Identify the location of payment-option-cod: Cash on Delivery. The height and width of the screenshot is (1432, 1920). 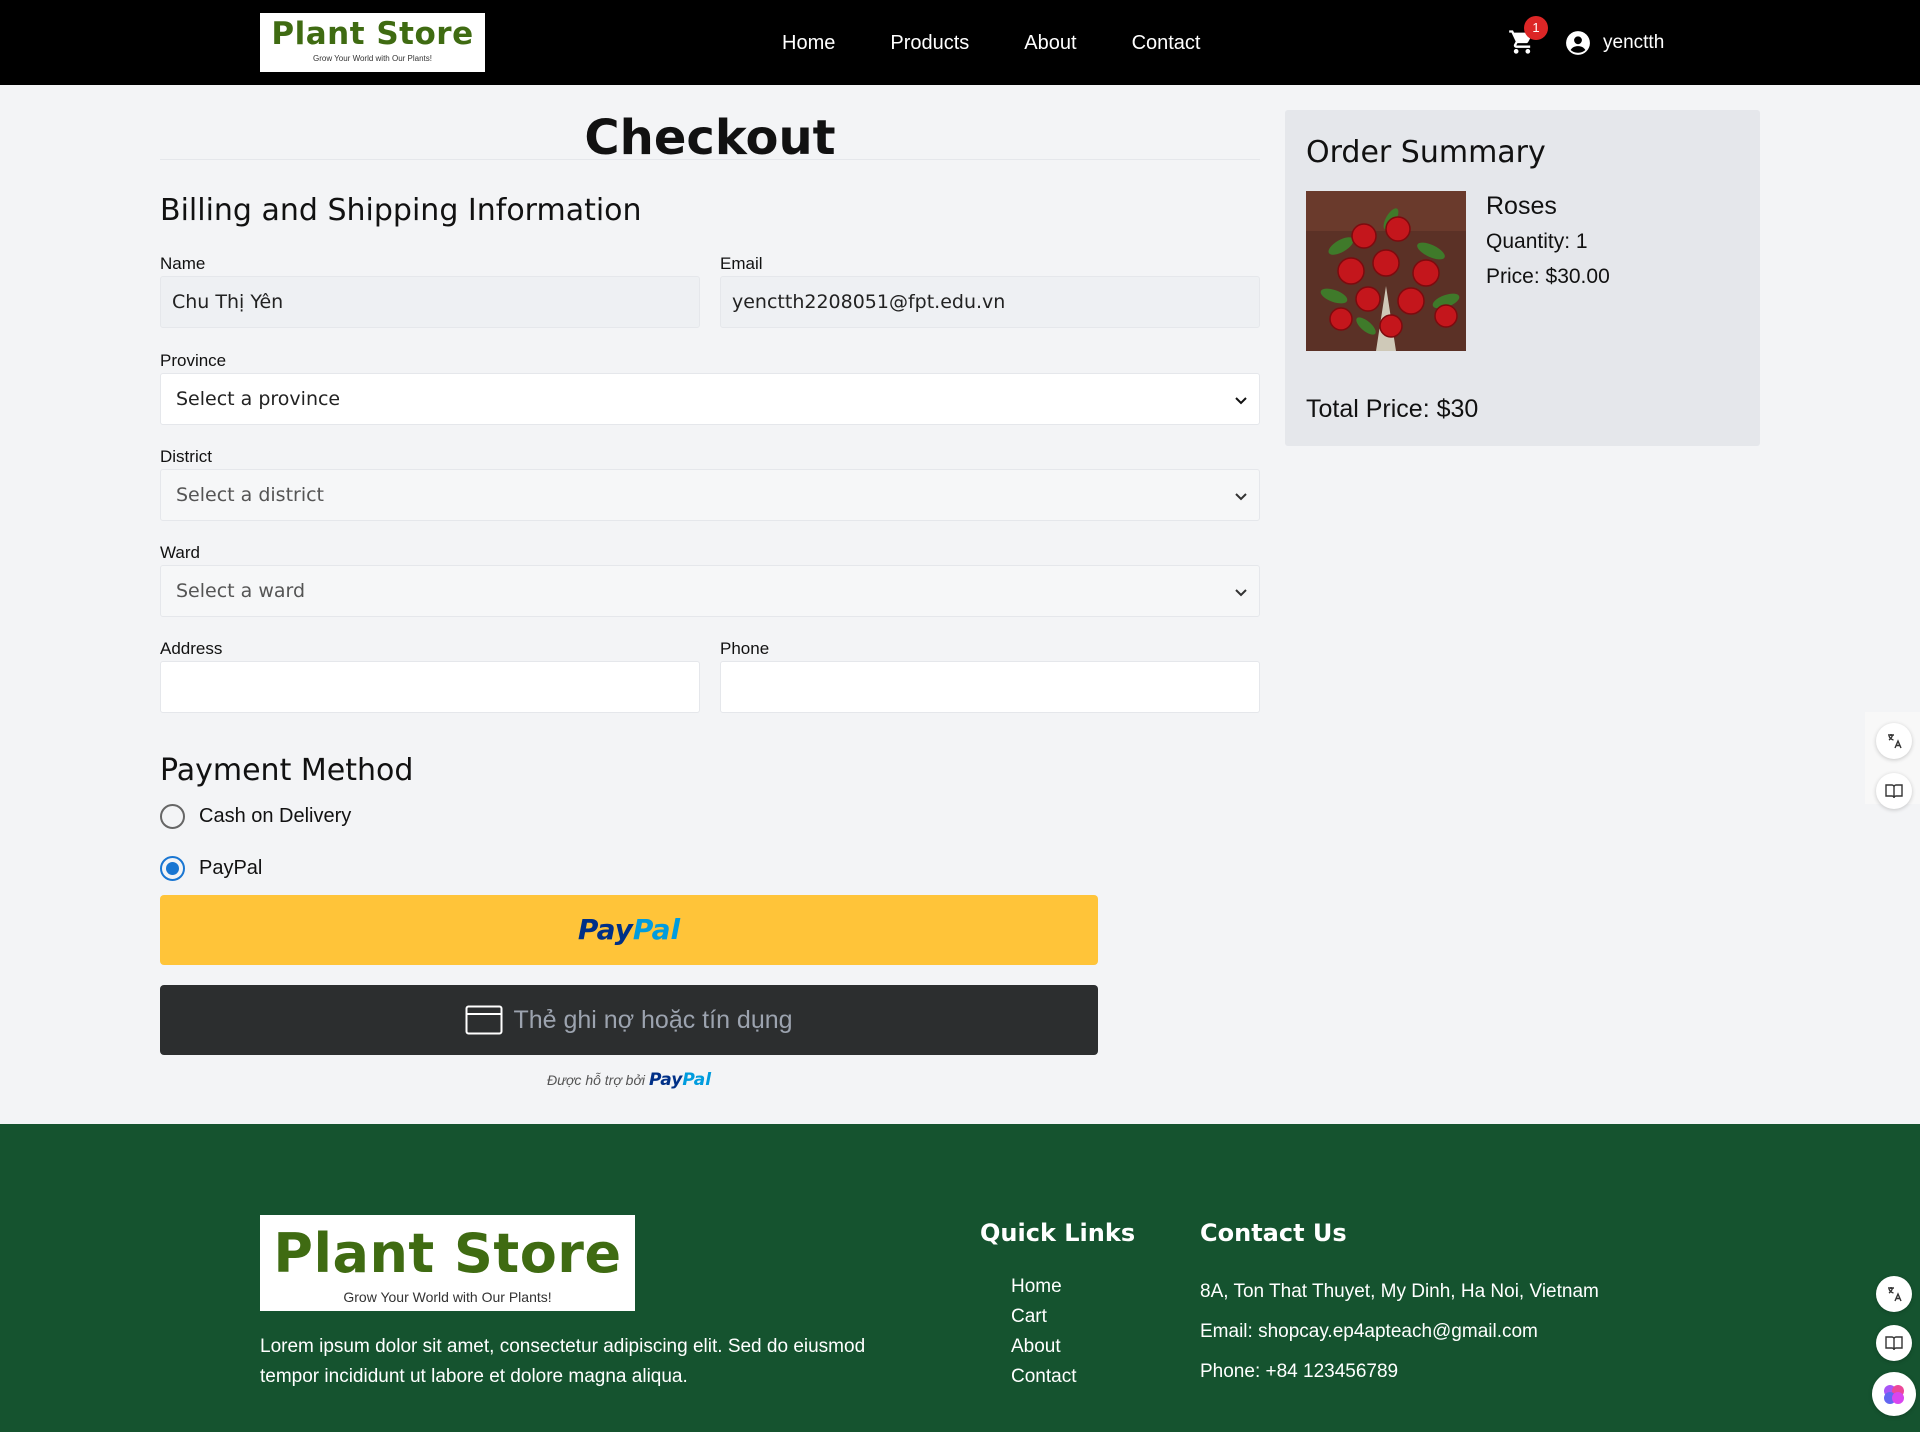
(255, 816).